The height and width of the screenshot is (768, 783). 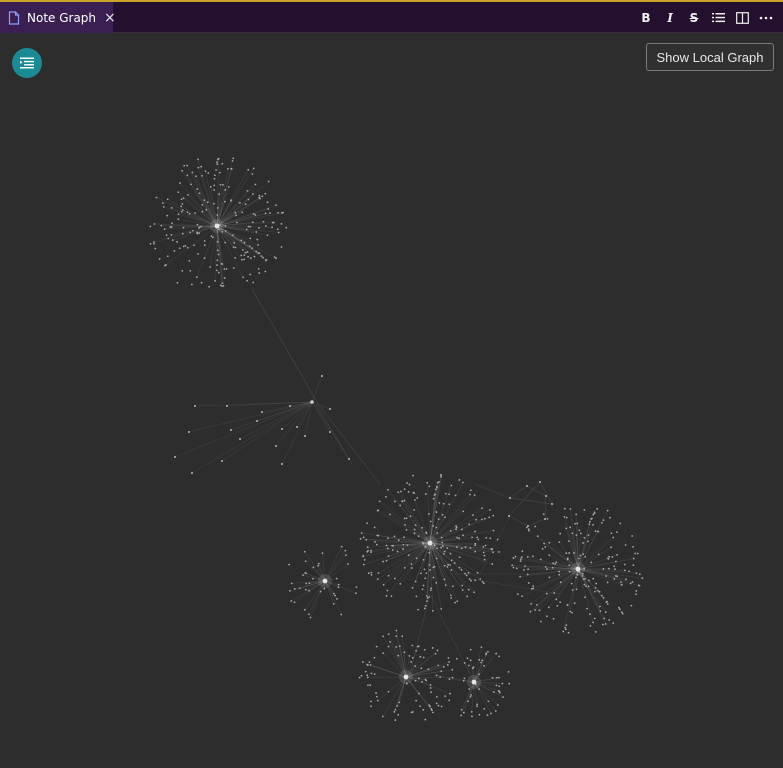 I want to click on outline-icon, so click(x=27, y=63).